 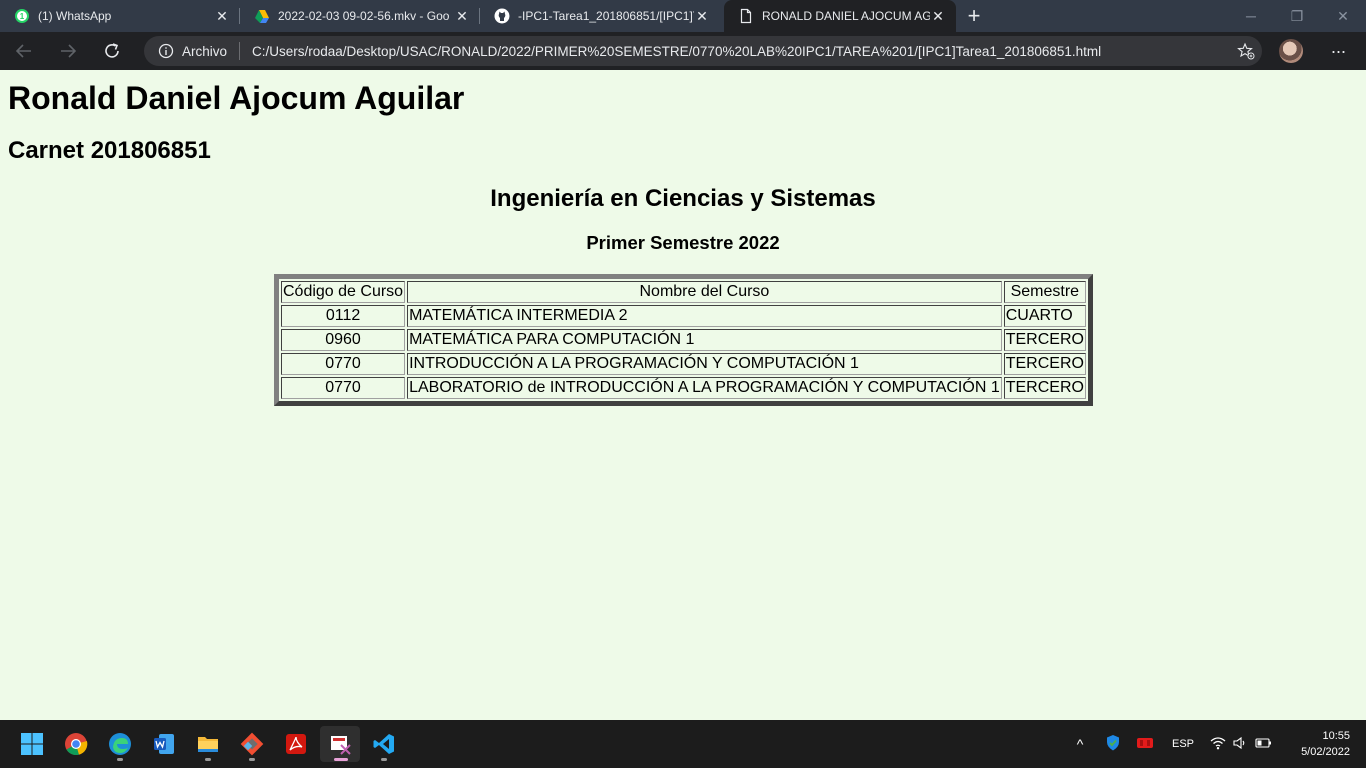 What do you see at coordinates (166, 51) in the screenshot?
I see `info-icon` at bounding box center [166, 51].